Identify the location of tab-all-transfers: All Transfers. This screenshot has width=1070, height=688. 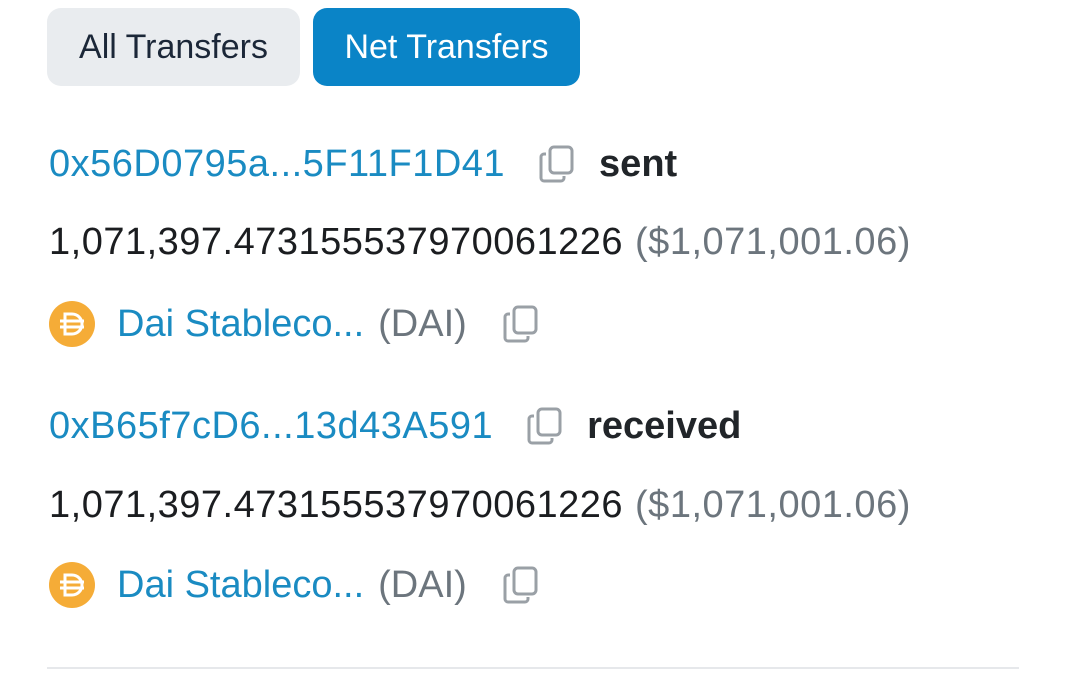
(173, 47).